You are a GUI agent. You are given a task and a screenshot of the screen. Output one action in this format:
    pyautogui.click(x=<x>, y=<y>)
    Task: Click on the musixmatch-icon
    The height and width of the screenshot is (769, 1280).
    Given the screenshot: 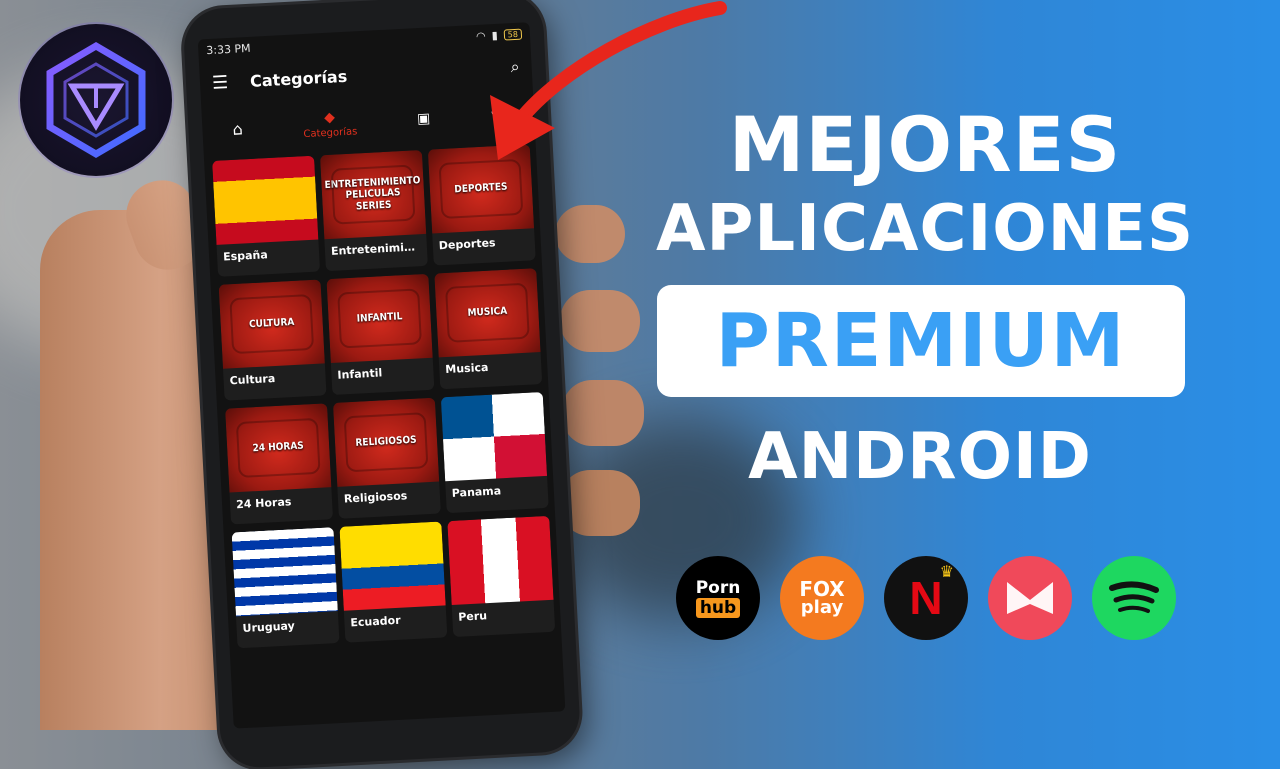 What is the action you would take?
    pyautogui.click(x=1030, y=598)
    